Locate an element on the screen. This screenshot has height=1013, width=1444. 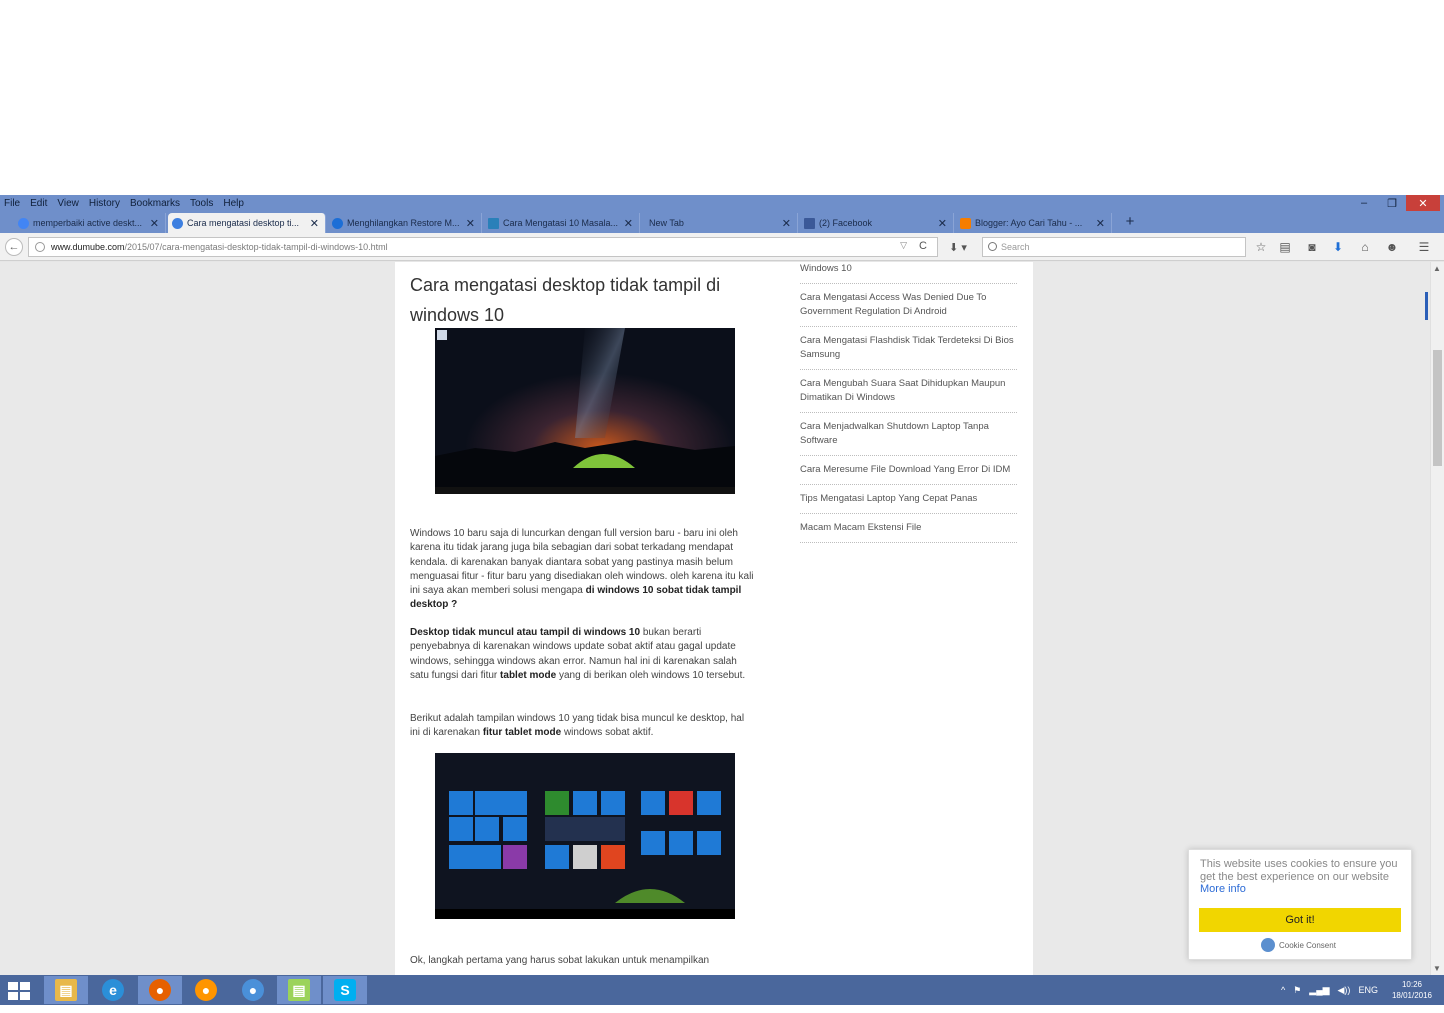
tab-new-tab: New Tab ✕ is located at coordinates (720, 223).